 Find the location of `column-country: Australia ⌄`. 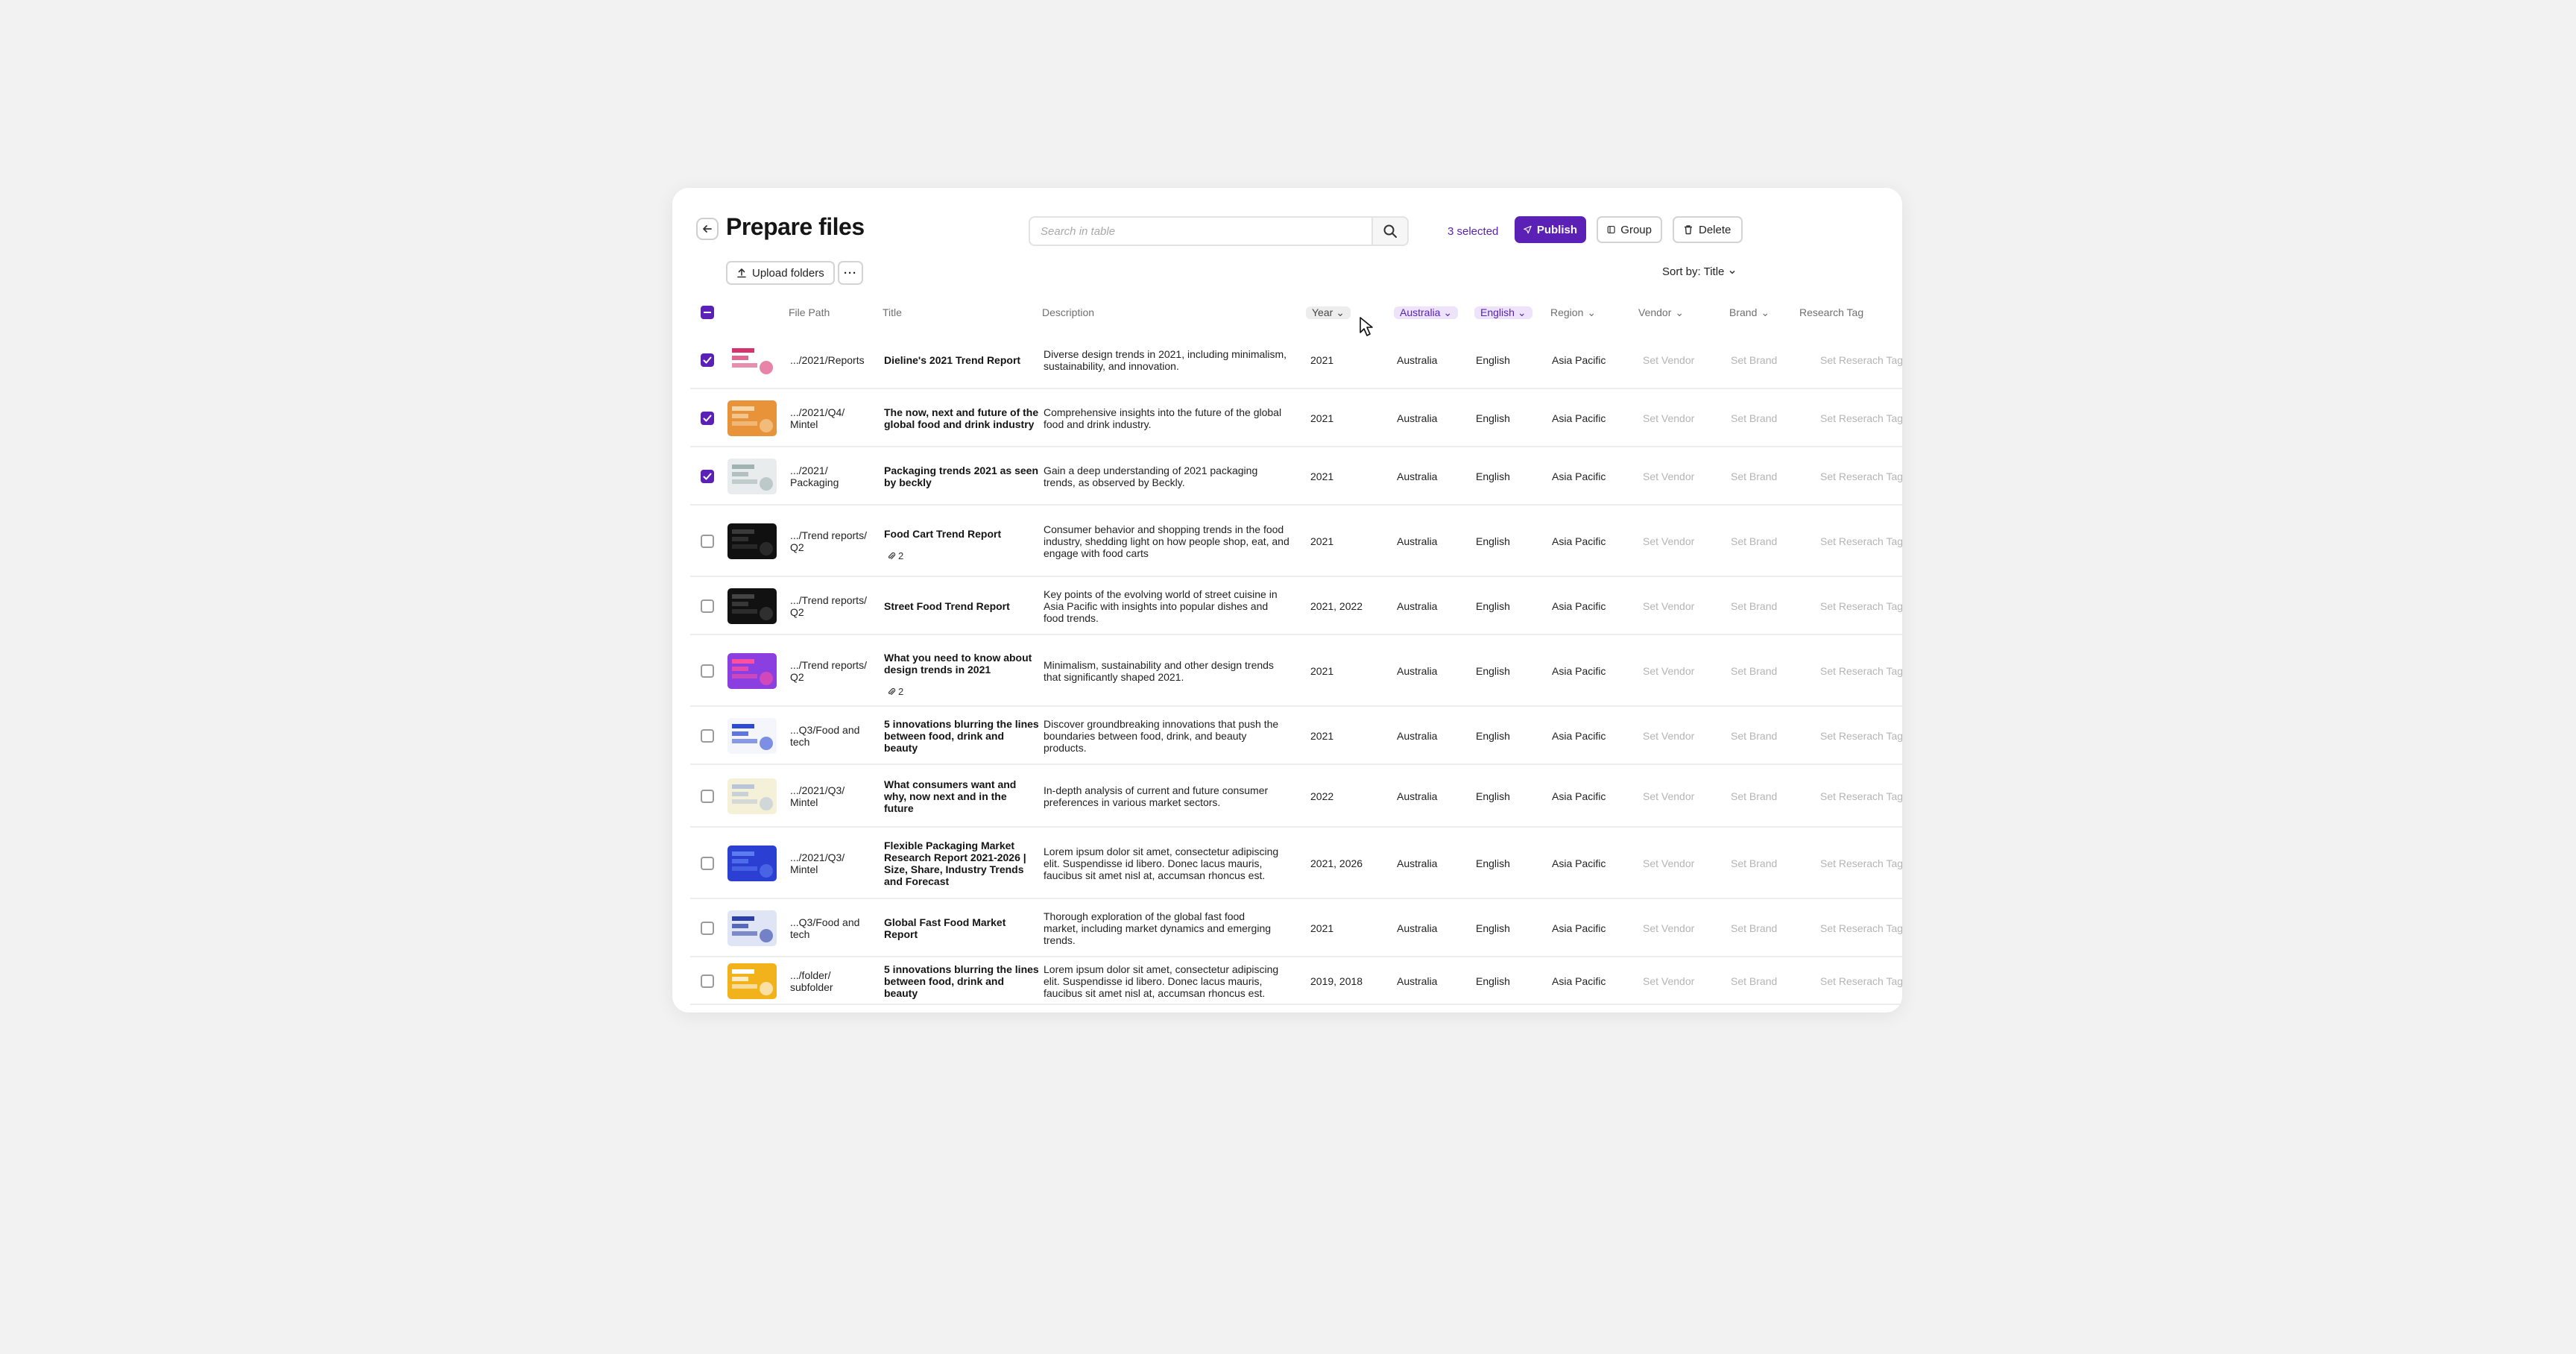

column-country: Australia ⌄ is located at coordinates (1426, 312).